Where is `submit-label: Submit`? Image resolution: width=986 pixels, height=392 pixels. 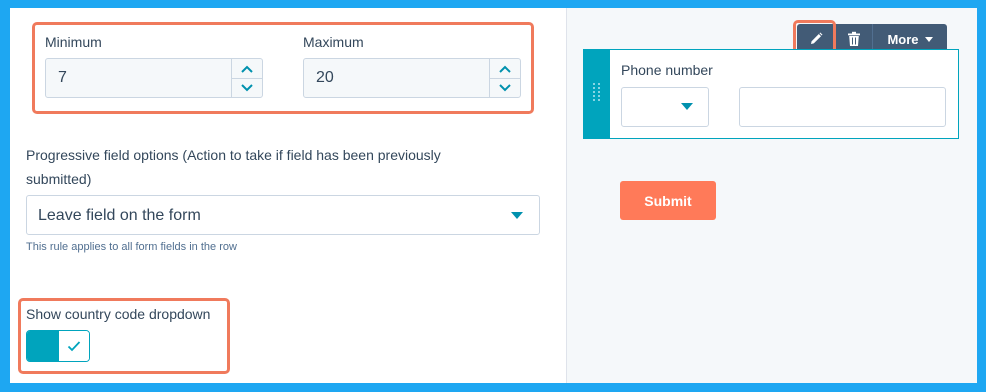
submit-label: Submit is located at coordinates (668, 200).